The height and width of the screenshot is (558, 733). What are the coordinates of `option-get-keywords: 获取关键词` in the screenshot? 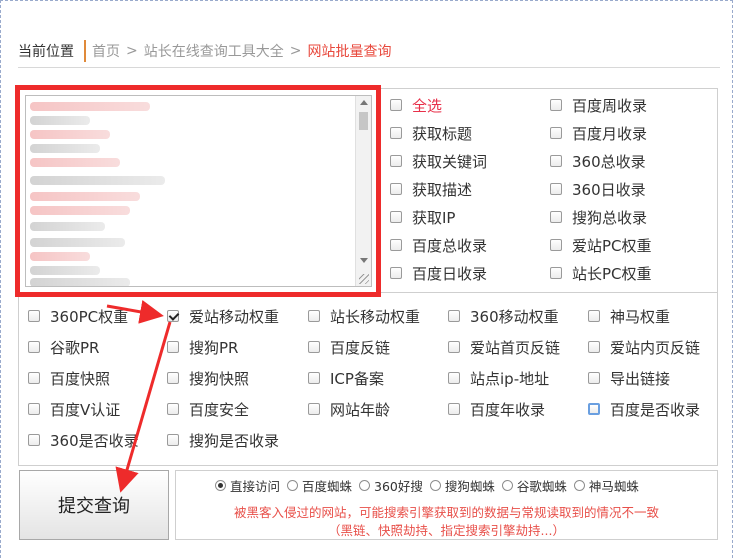 It's located at (438, 161).